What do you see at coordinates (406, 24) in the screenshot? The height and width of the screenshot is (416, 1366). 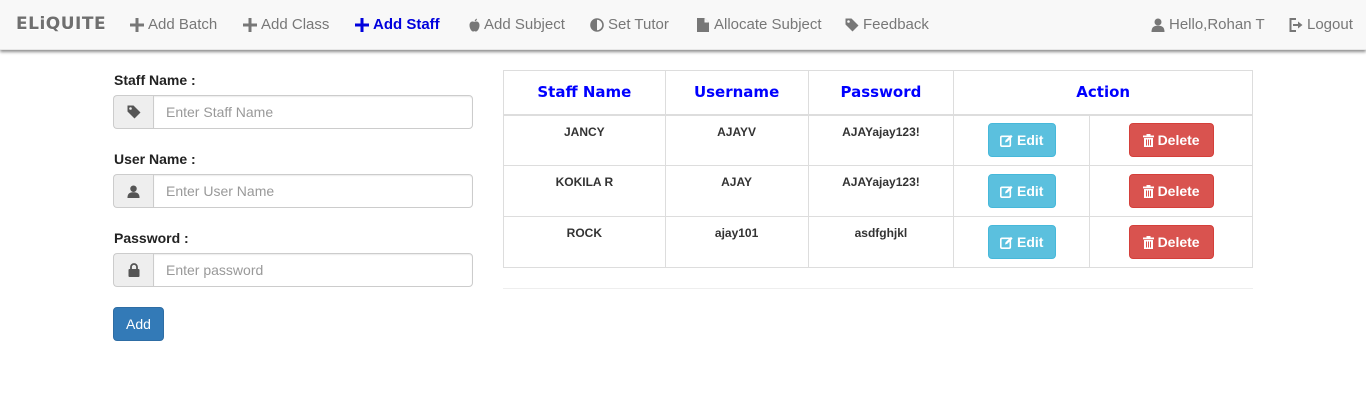 I see `nav-add-staff-label: Add Staff` at bounding box center [406, 24].